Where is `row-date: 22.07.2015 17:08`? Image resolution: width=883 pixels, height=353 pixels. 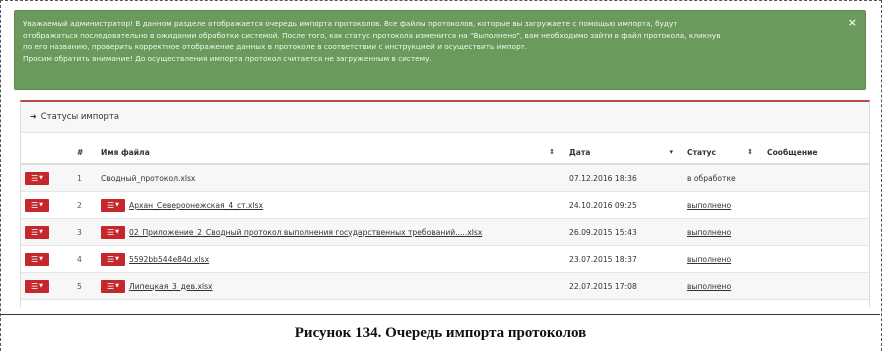
row-date: 22.07.2015 17:08 is located at coordinates (624, 286).